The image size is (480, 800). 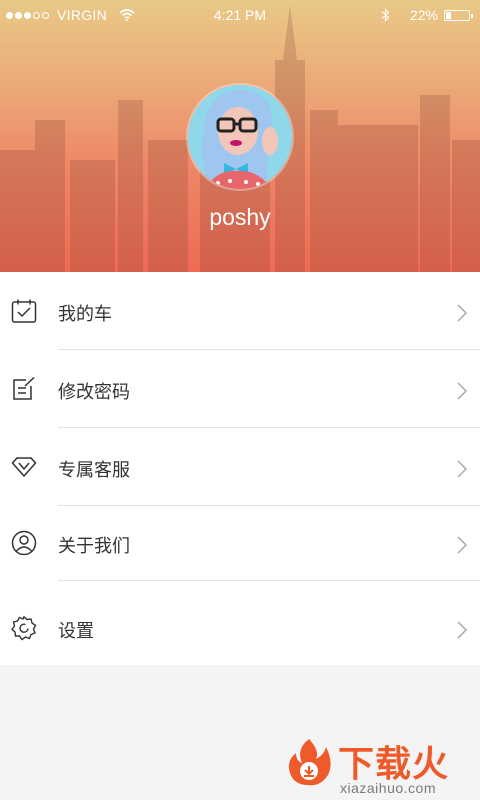 I want to click on diamond-icon, so click(x=24, y=467).